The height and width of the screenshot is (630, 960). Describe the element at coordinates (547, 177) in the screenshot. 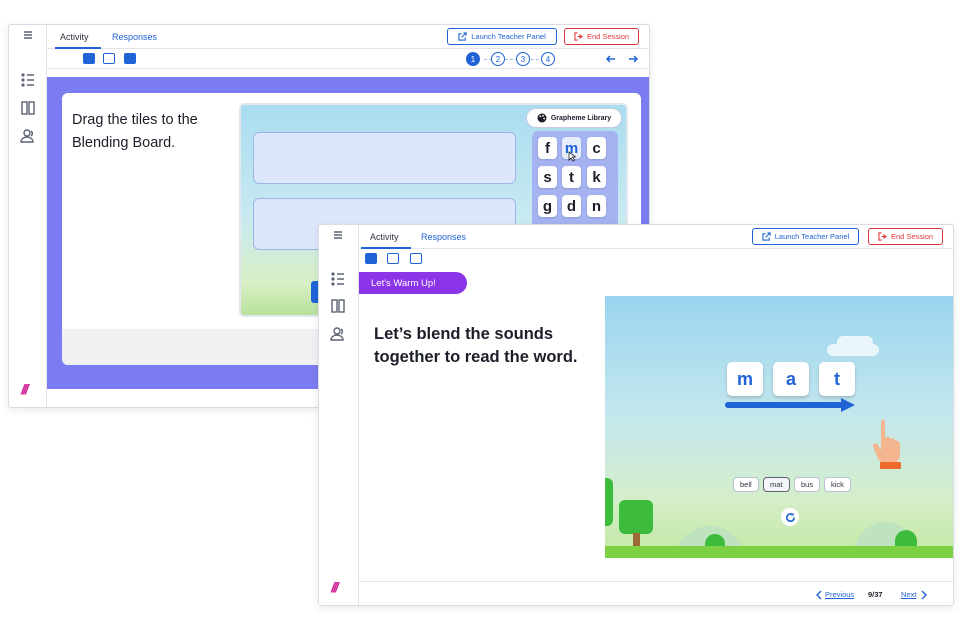

I see `grapheme-tile: s` at that location.